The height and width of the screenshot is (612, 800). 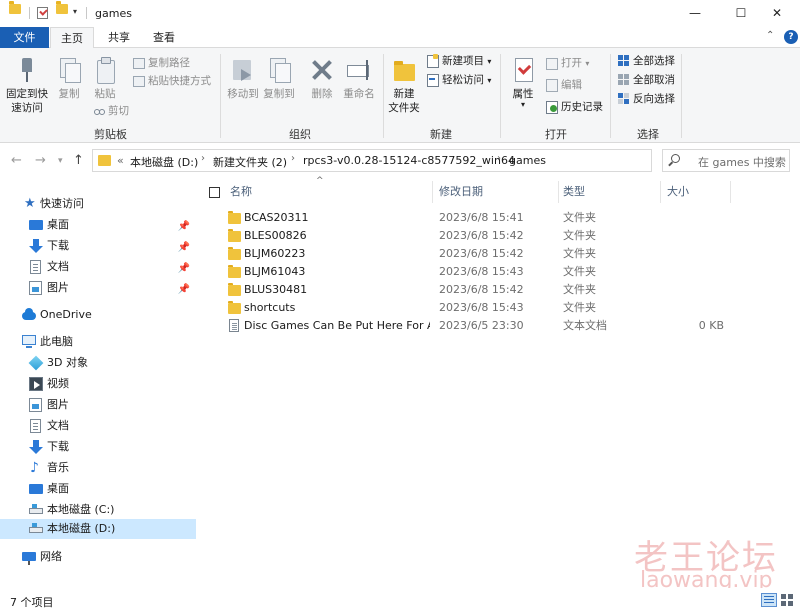 What do you see at coordinates (98, 315) in the screenshot?
I see `nav-onedrive: OneDrive` at bounding box center [98, 315].